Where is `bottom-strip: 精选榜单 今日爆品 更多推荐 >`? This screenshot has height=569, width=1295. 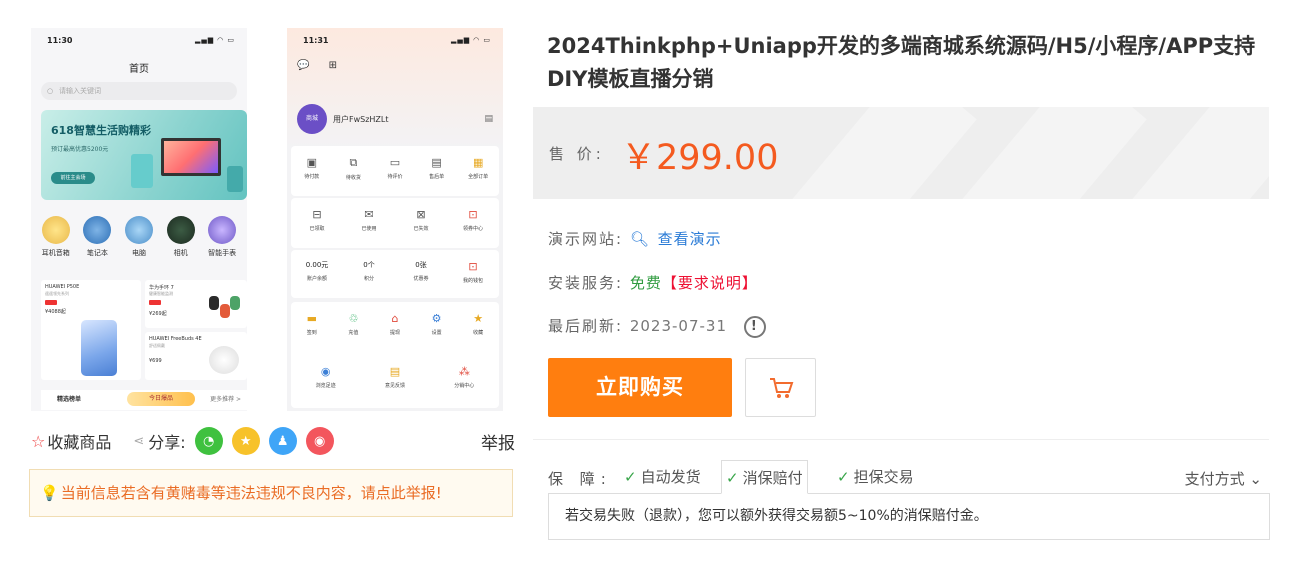 bottom-strip: 精选榜单 今日爆品 更多推荐 > is located at coordinates (144, 400).